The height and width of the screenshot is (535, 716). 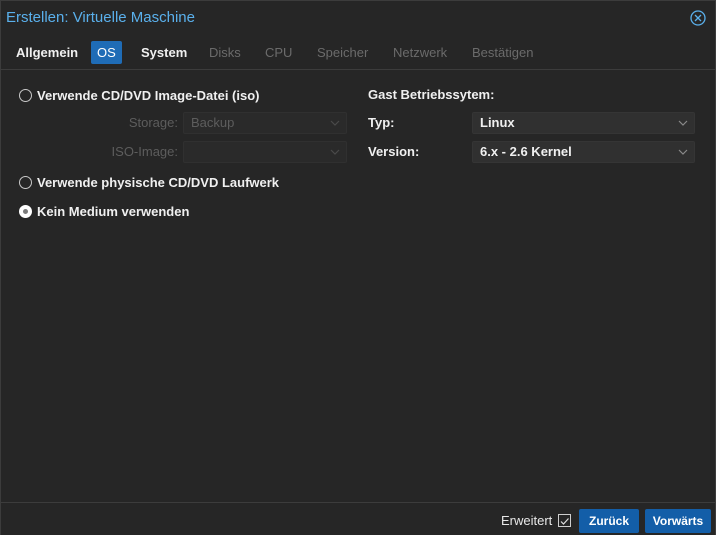 I want to click on radio-use-iso: Verwende CD/DVD Image-Datei (iso), so click(x=139, y=95).